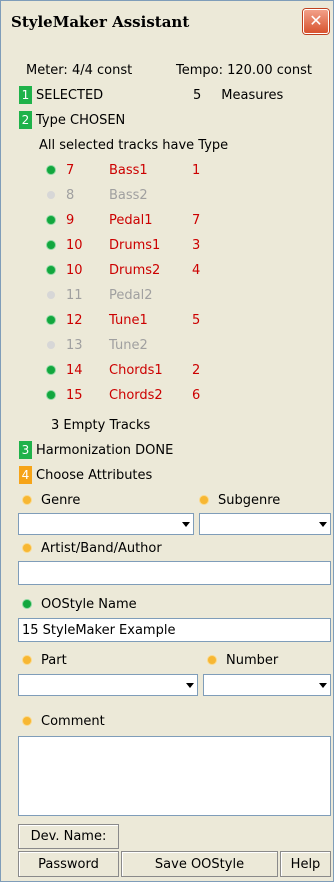 This screenshot has width=334, height=882. Describe the element at coordinates (252, 660) in the screenshot. I see `number-label: Number` at that location.